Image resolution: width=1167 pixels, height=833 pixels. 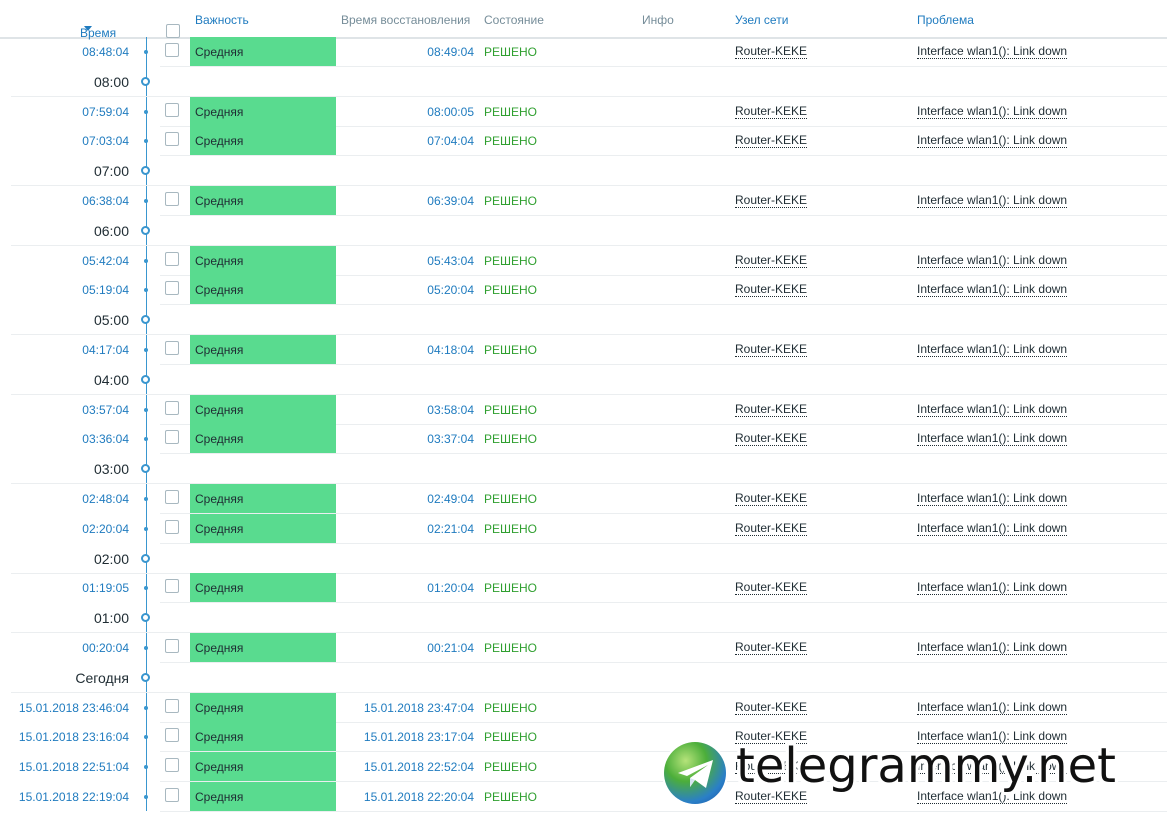 What do you see at coordinates (450, 201) in the screenshot?
I see `recovery-time-link: 06:39:04` at bounding box center [450, 201].